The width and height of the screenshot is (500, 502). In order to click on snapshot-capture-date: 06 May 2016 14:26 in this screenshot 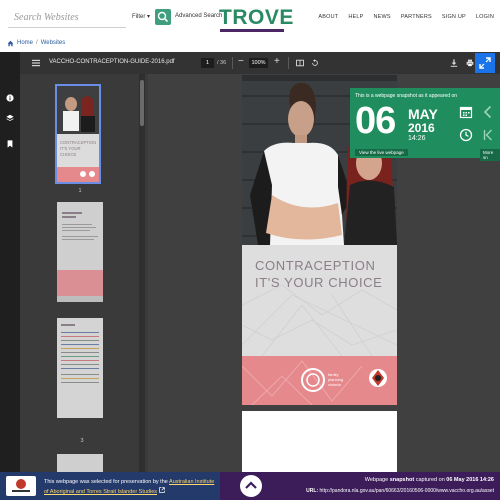, I will do `click(470, 480)`.